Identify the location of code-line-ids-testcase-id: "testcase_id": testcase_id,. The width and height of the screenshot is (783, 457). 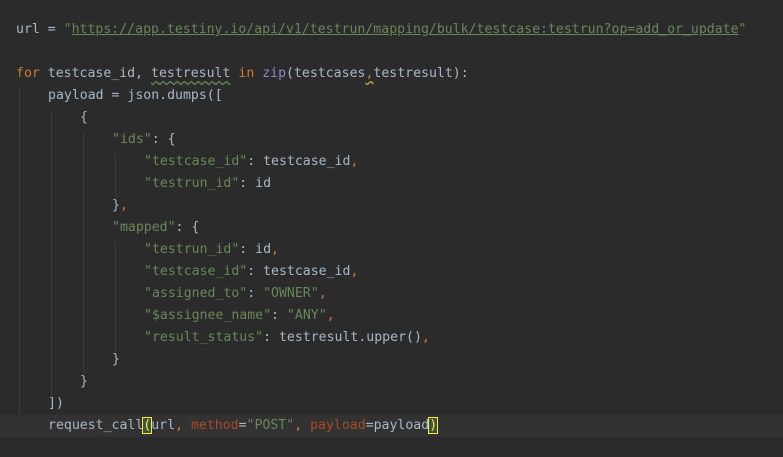
(251, 162).